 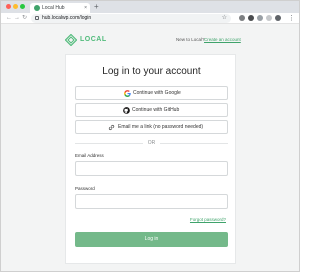 What do you see at coordinates (96, 7) in the screenshot?
I see `new-tab-button: +` at bounding box center [96, 7].